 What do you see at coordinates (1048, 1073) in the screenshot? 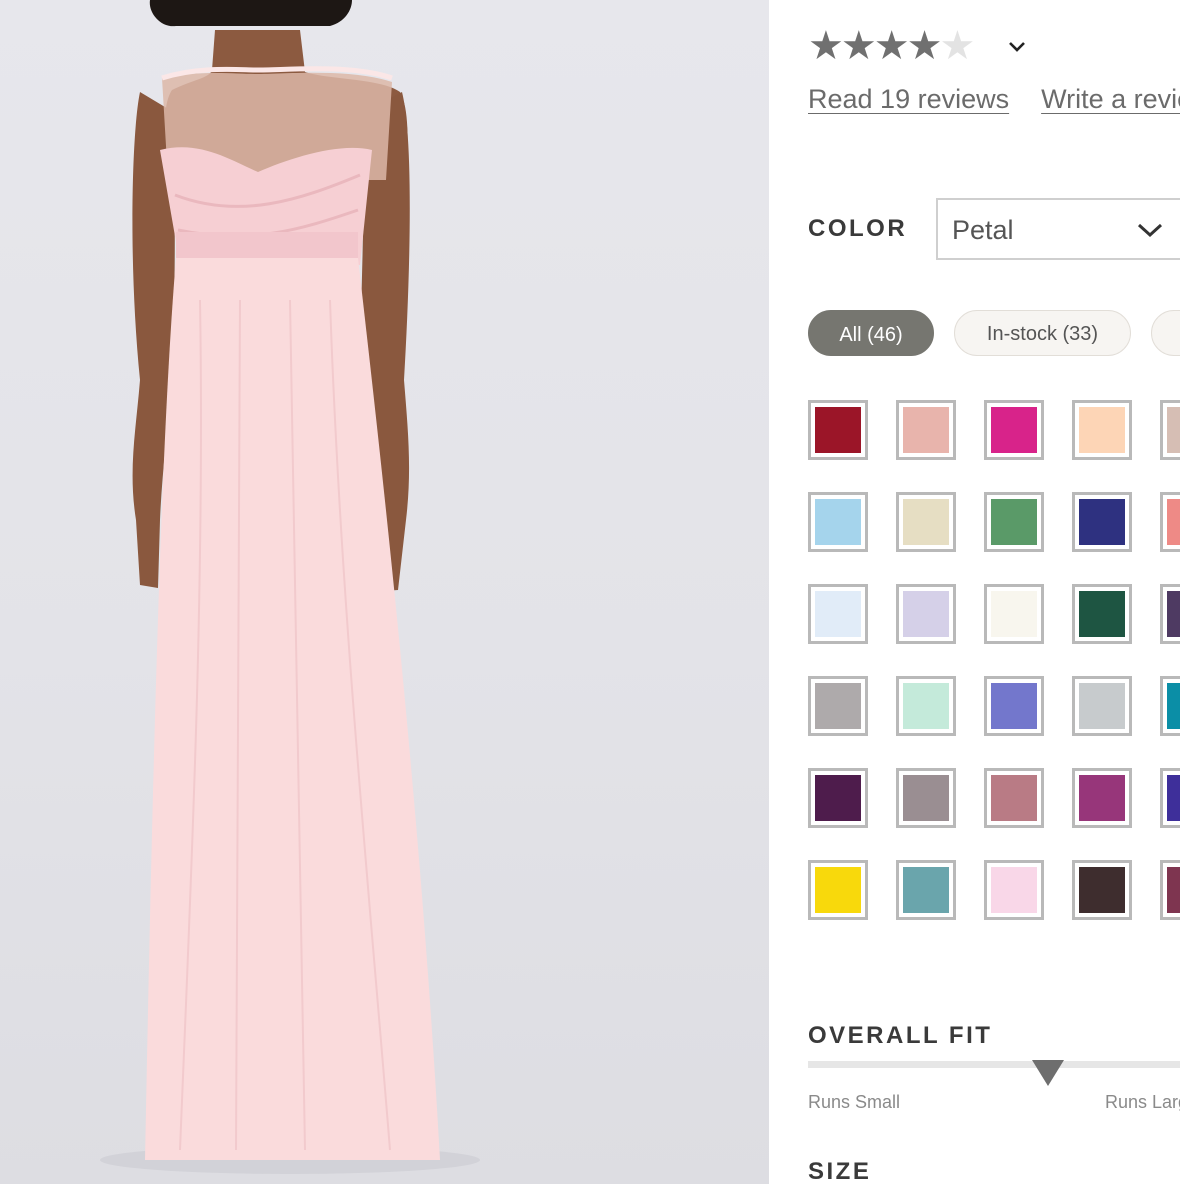
I see `fit-marker-icon` at bounding box center [1048, 1073].